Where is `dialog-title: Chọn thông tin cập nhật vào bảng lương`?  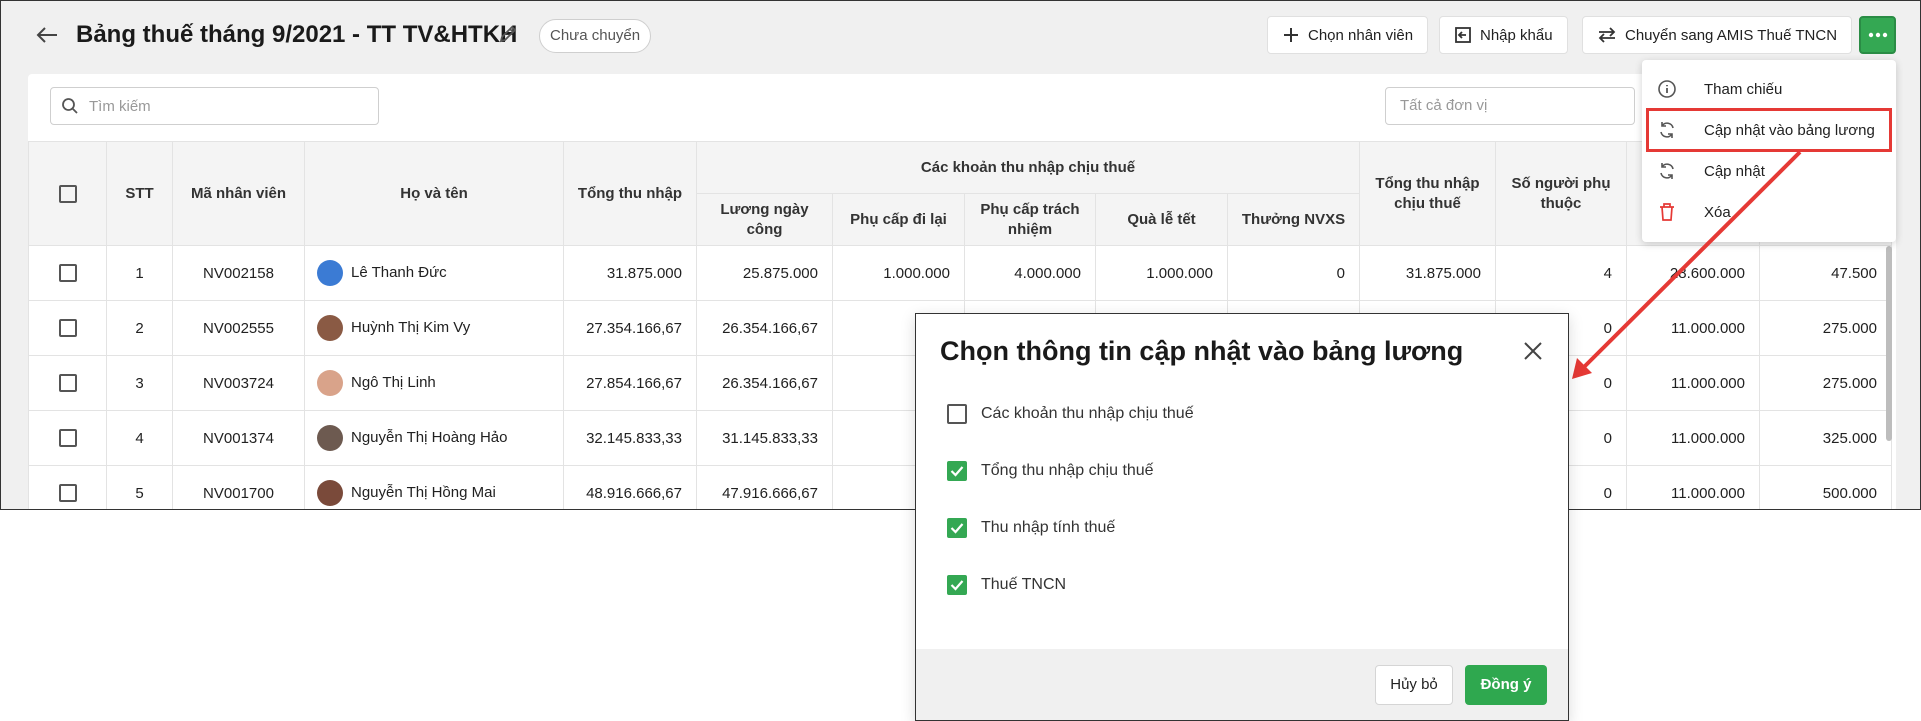 dialog-title: Chọn thông tin cập nhật vào bảng lương is located at coordinates (1202, 351).